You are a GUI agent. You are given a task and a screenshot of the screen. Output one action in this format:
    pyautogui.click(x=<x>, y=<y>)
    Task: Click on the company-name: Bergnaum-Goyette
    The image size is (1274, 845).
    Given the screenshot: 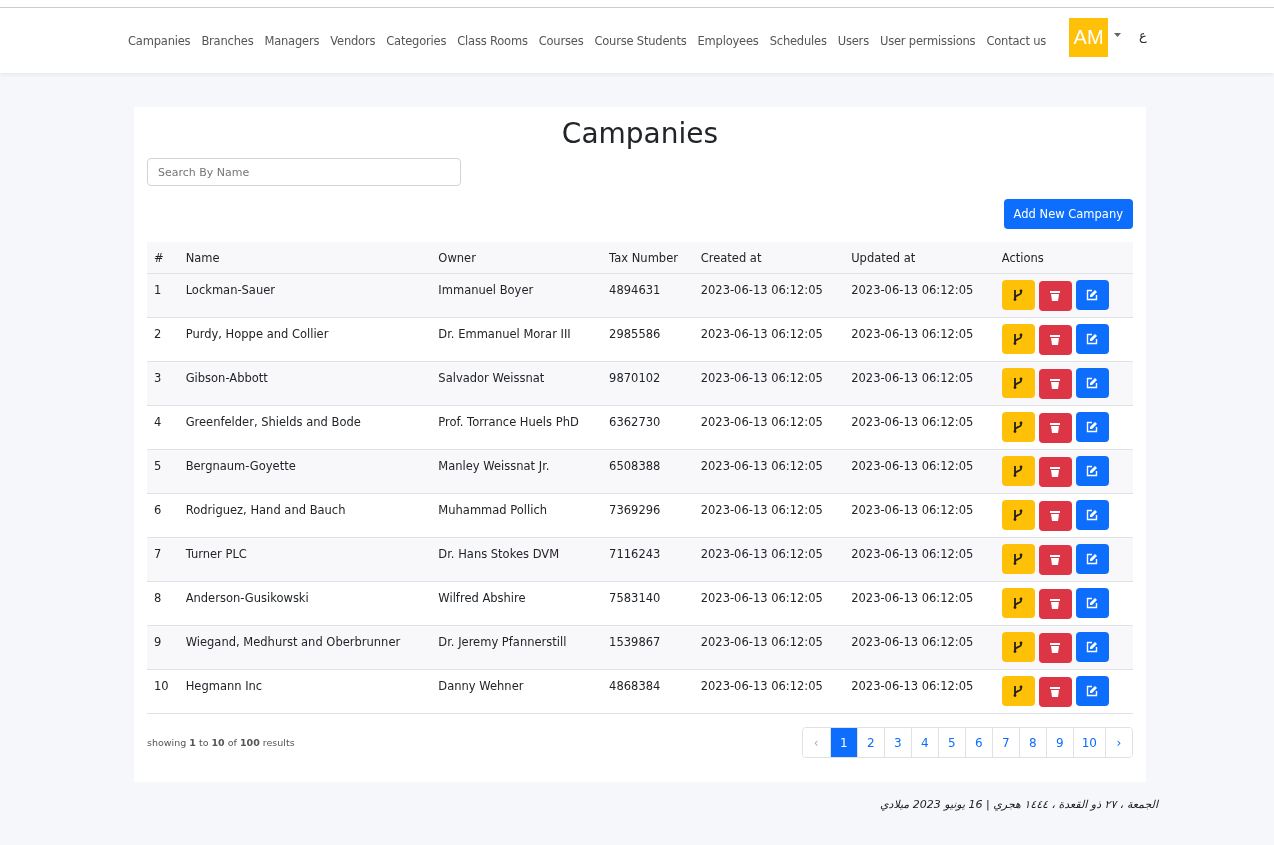 What is the action you would take?
    pyautogui.click(x=305, y=471)
    